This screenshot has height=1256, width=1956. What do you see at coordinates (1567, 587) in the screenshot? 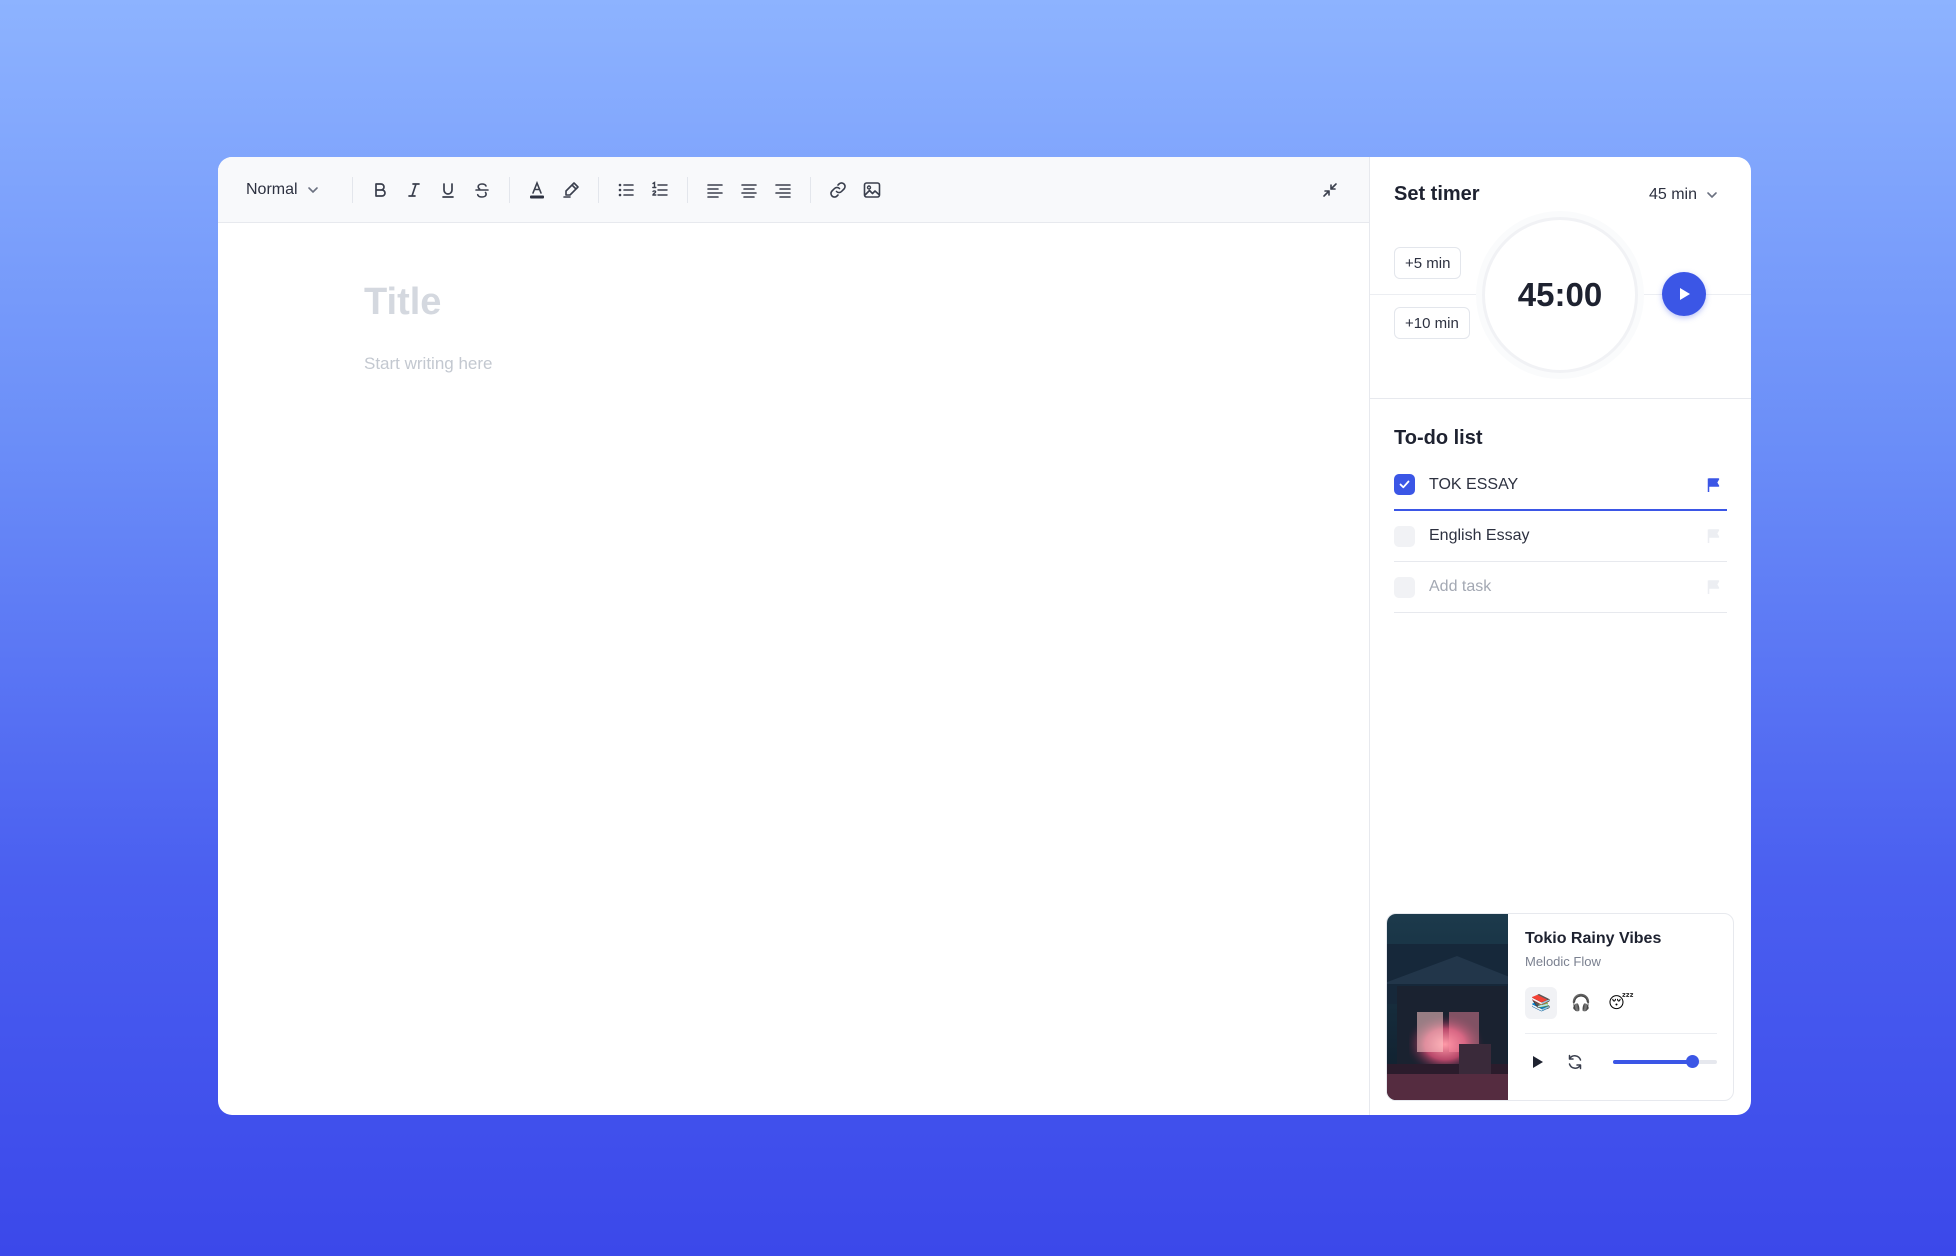
I see `add-task-input: Add task` at bounding box center [1567, 587].